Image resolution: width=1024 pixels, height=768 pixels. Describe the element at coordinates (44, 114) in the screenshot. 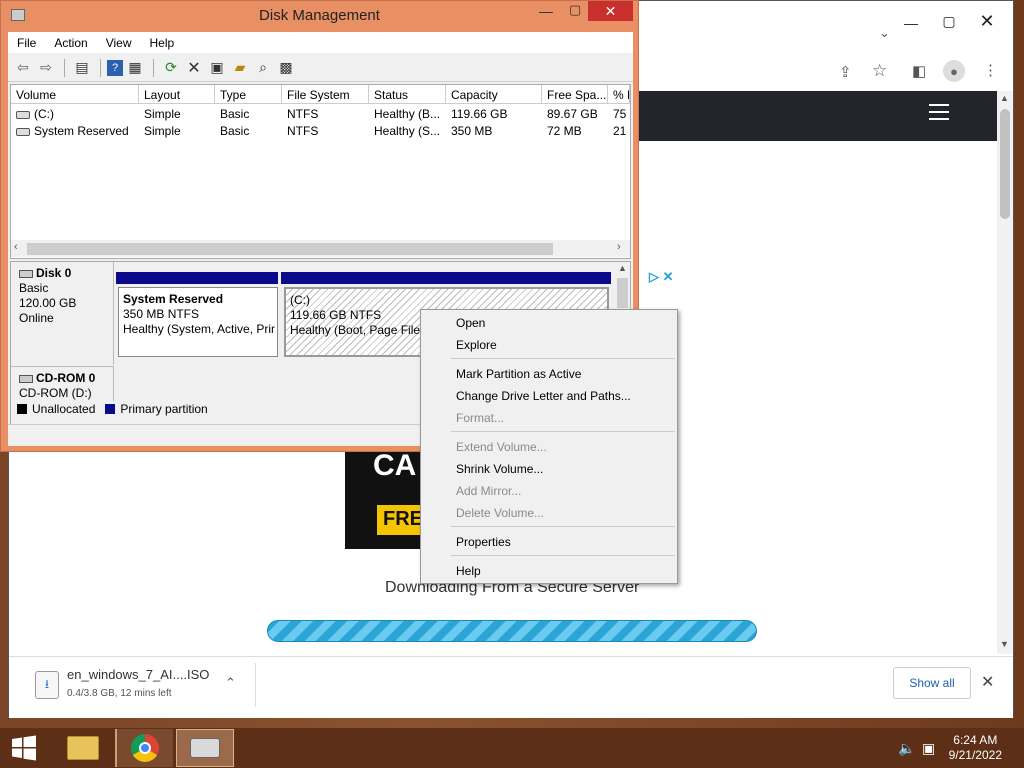

I see `volume-name: (C:)` at that location.